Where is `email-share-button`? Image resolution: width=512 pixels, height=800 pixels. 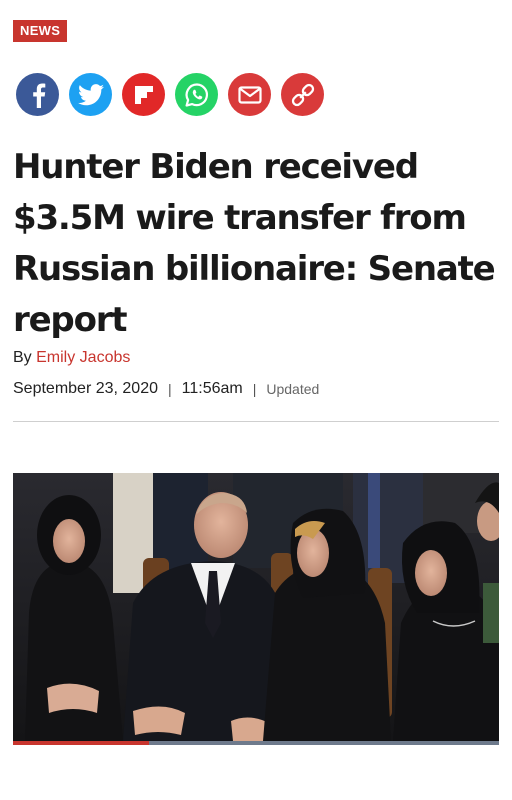 email-share-button is located at coordinates (249, 94).